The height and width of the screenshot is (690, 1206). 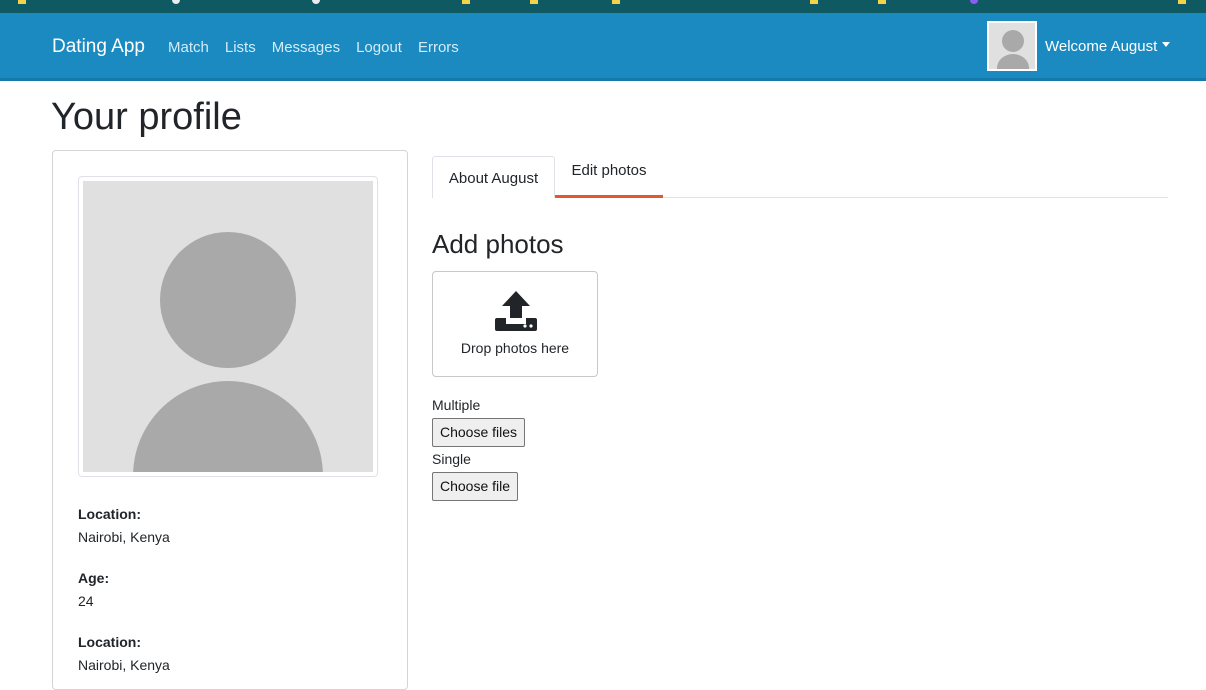 I want to click on nav-link-lists: Lists, so click(x=240, y=47).